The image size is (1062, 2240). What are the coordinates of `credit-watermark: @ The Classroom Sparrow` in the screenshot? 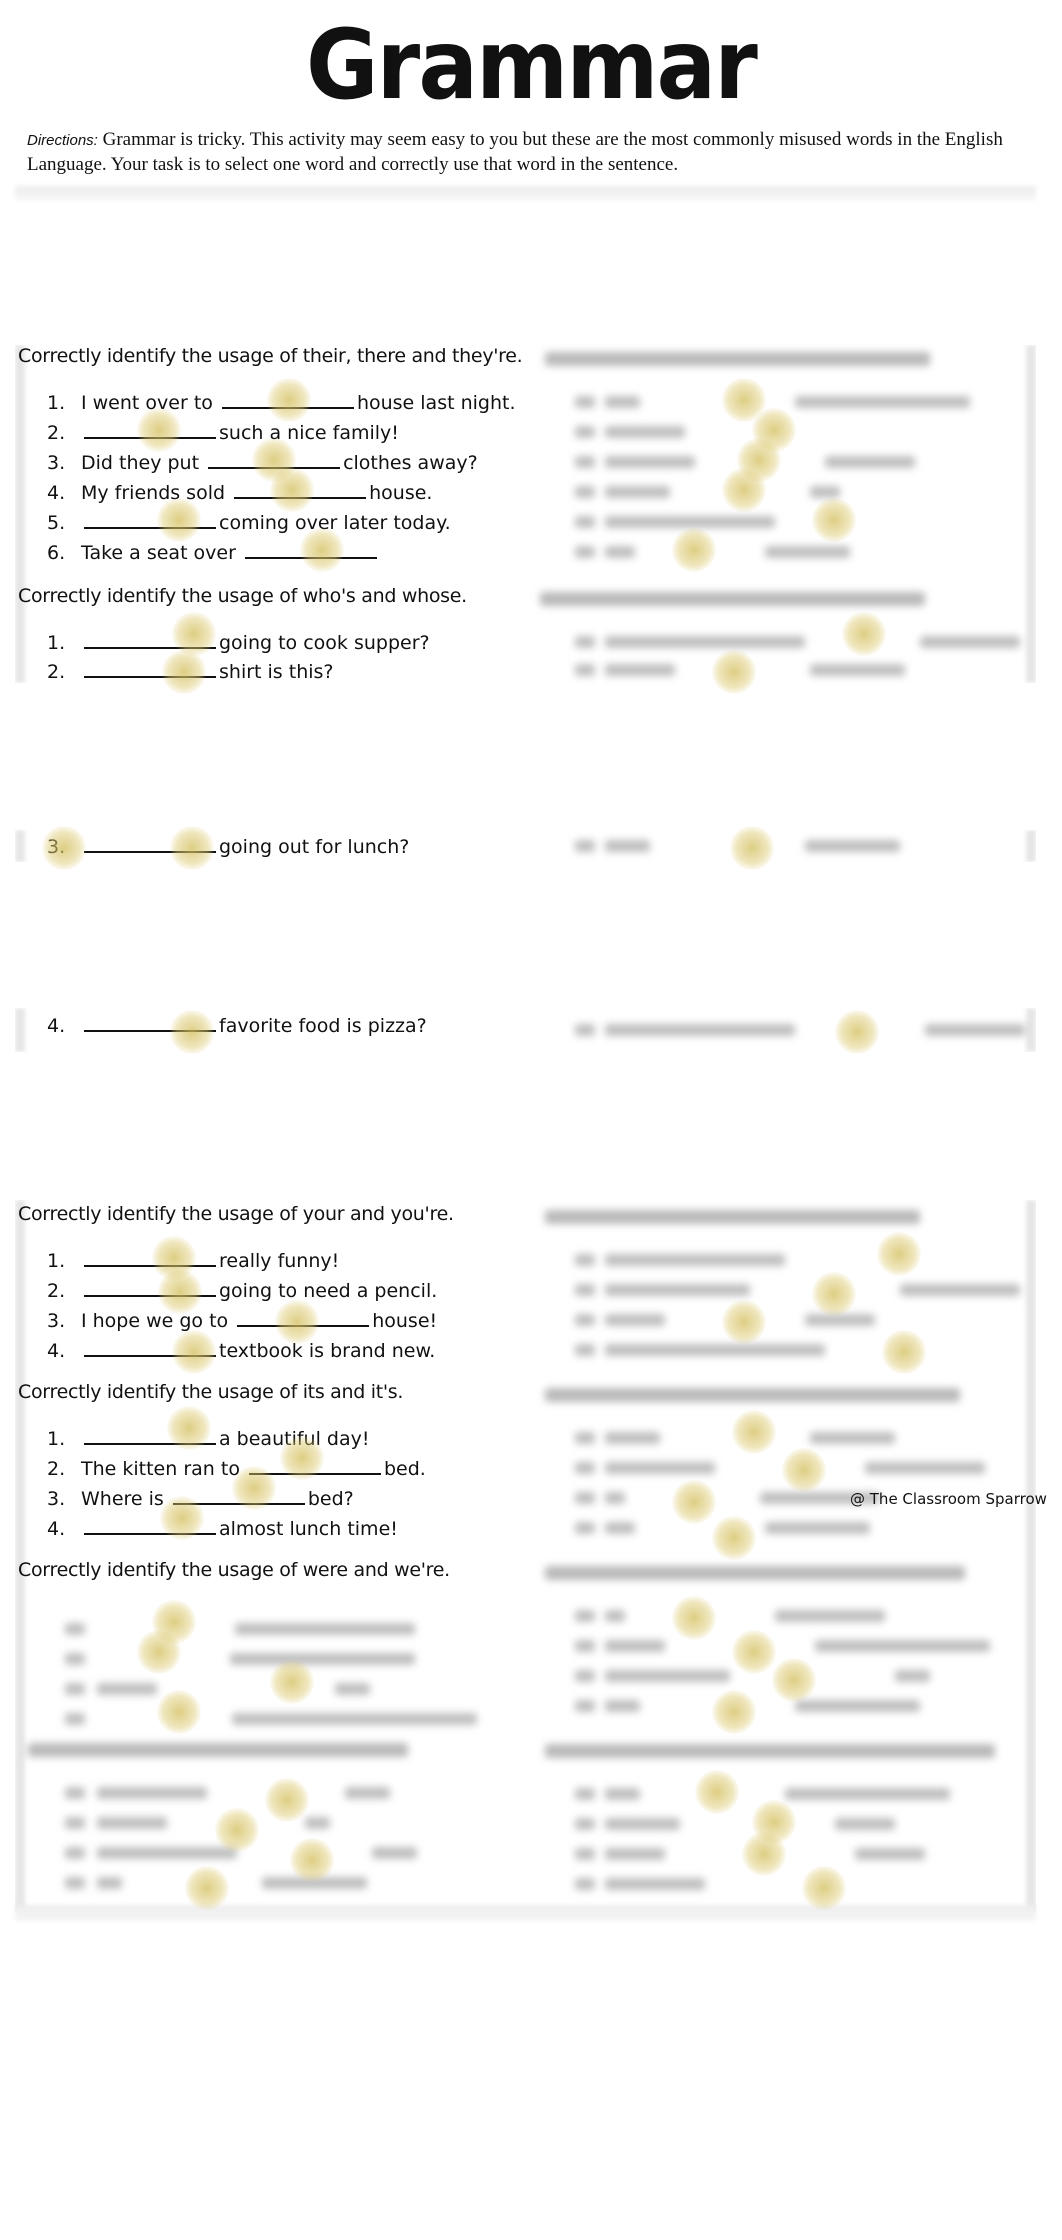 It's located at (948, 1499).